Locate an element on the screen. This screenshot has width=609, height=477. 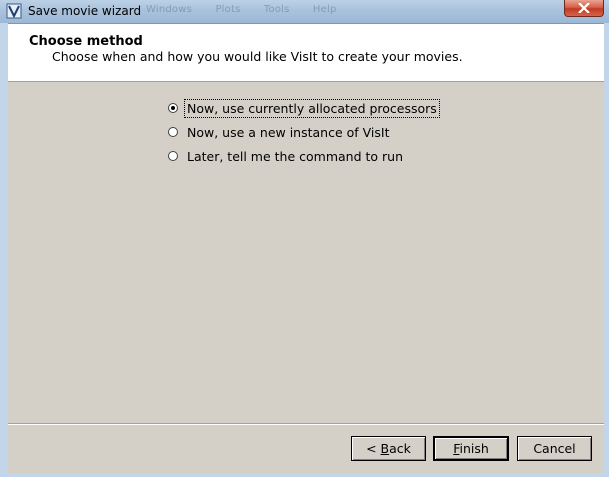
window-frame-right is located at coordinates (606, 250).